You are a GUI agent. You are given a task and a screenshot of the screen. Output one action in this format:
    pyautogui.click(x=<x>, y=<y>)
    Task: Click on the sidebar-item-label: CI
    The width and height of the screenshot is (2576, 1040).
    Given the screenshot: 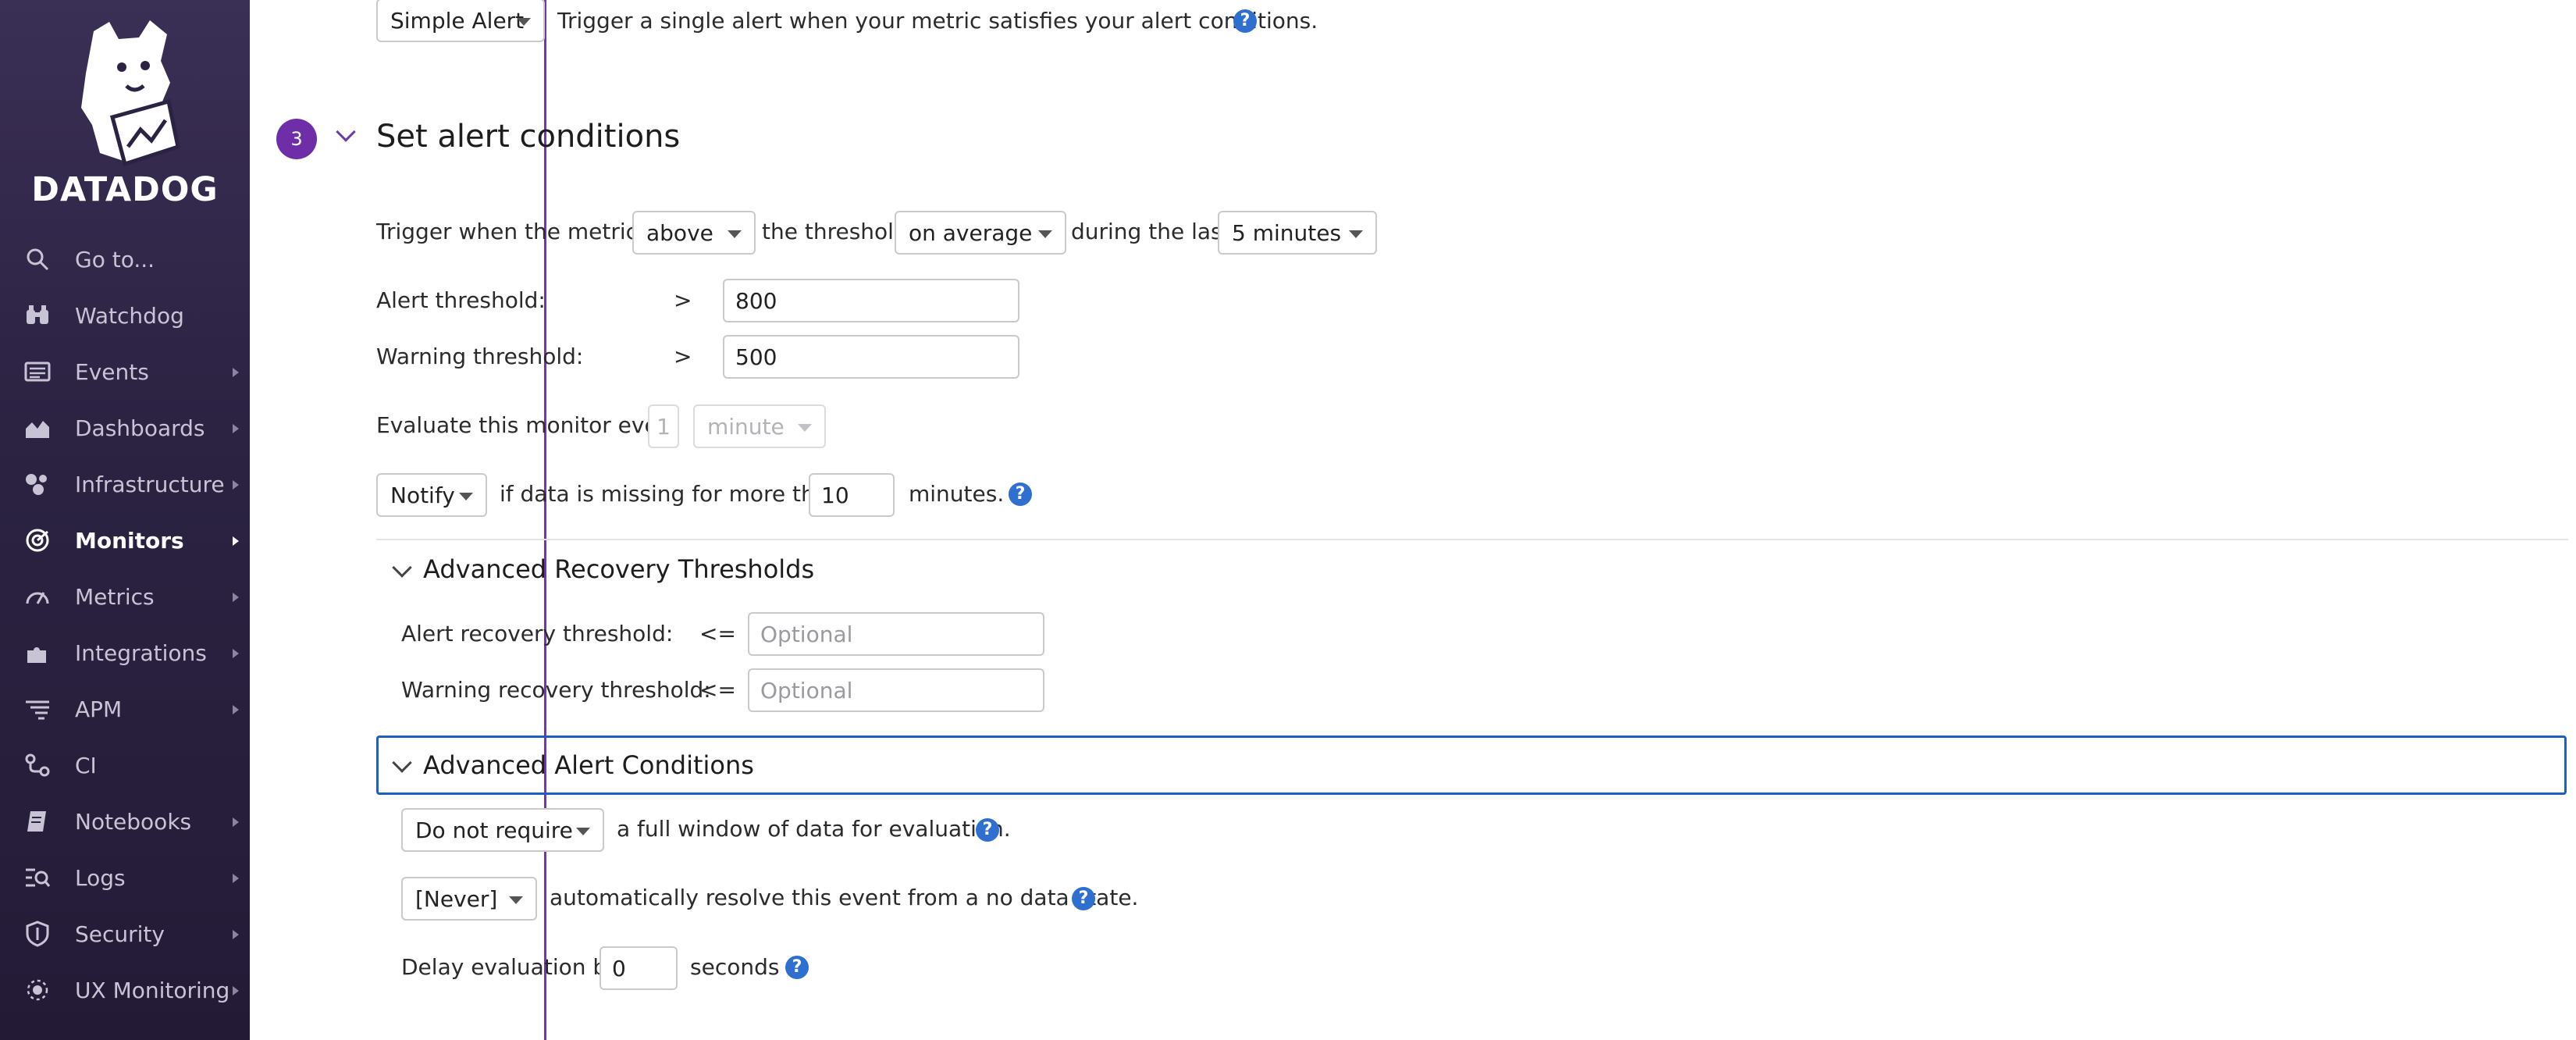 What is the action you would take?
    pyautogui.click(x=86, y=765)
    